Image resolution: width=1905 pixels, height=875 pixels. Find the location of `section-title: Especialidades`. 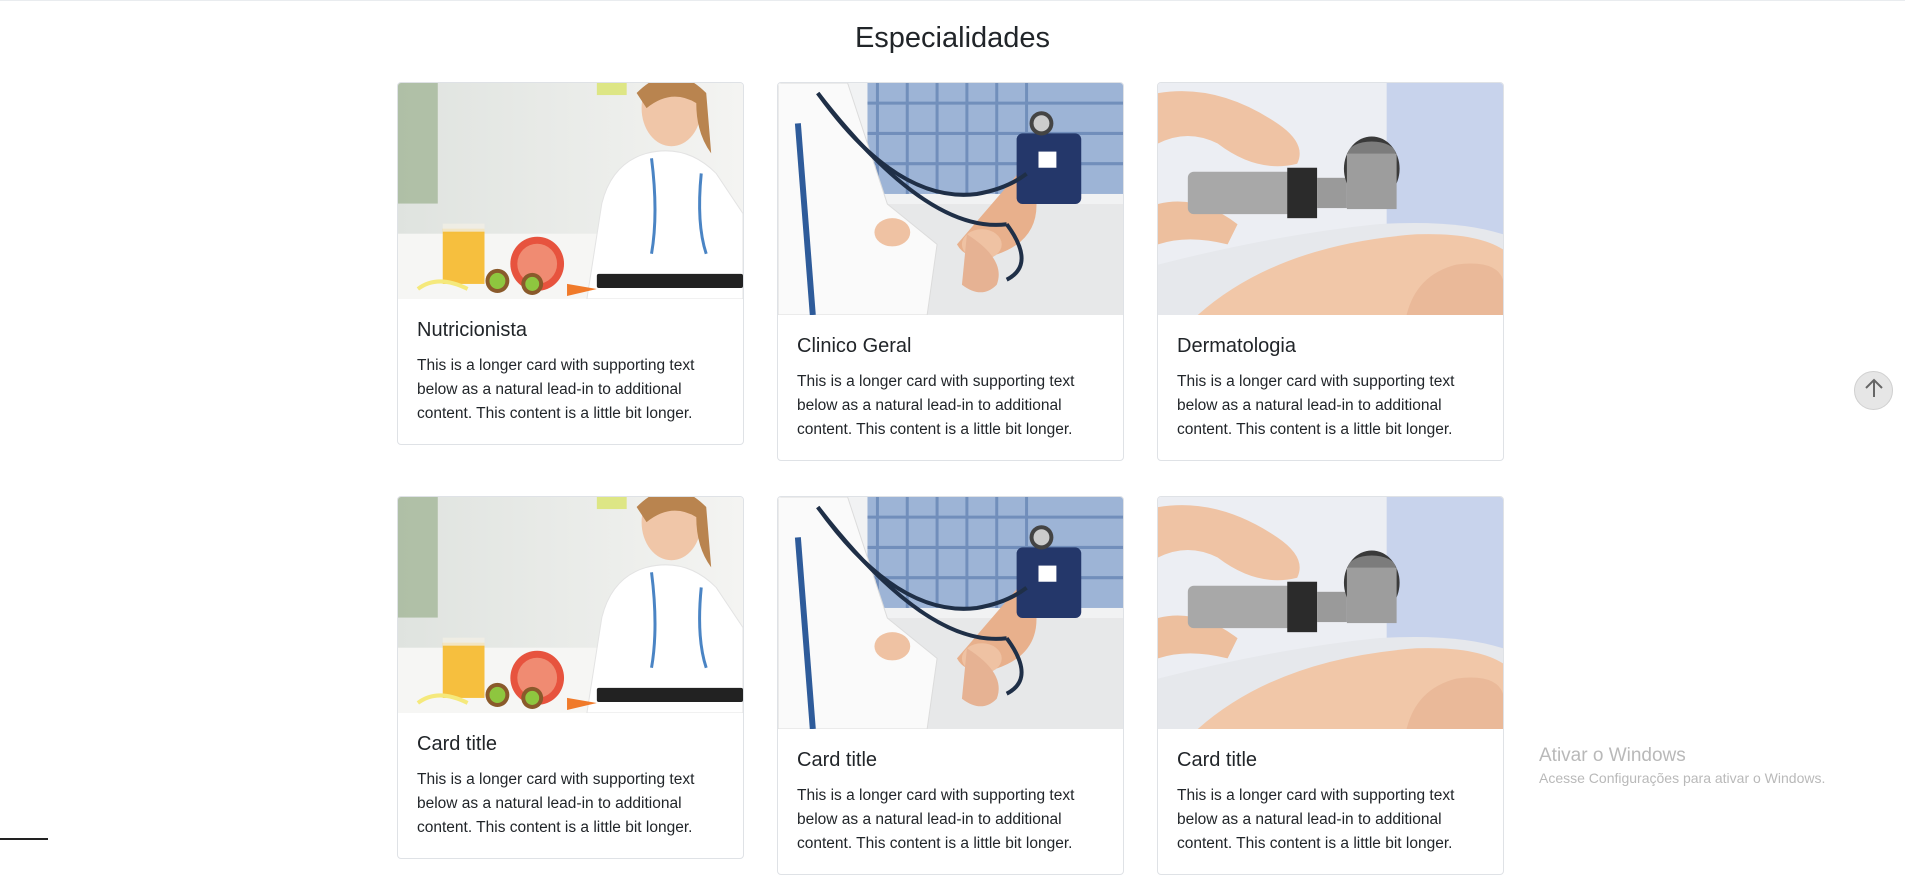

section-title: Especialidades is located at coordinates (952, 38).